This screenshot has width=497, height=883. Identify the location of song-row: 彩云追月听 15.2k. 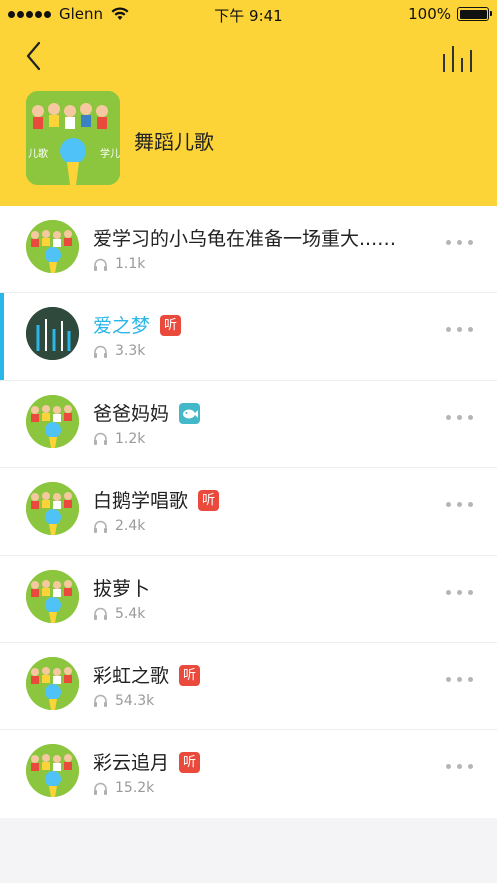
(248, 773).